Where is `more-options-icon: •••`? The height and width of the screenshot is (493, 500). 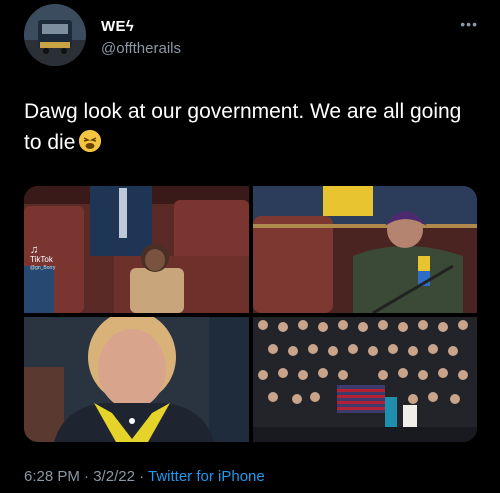
more-options-icon: ••• is located at coordinates (469, 24).